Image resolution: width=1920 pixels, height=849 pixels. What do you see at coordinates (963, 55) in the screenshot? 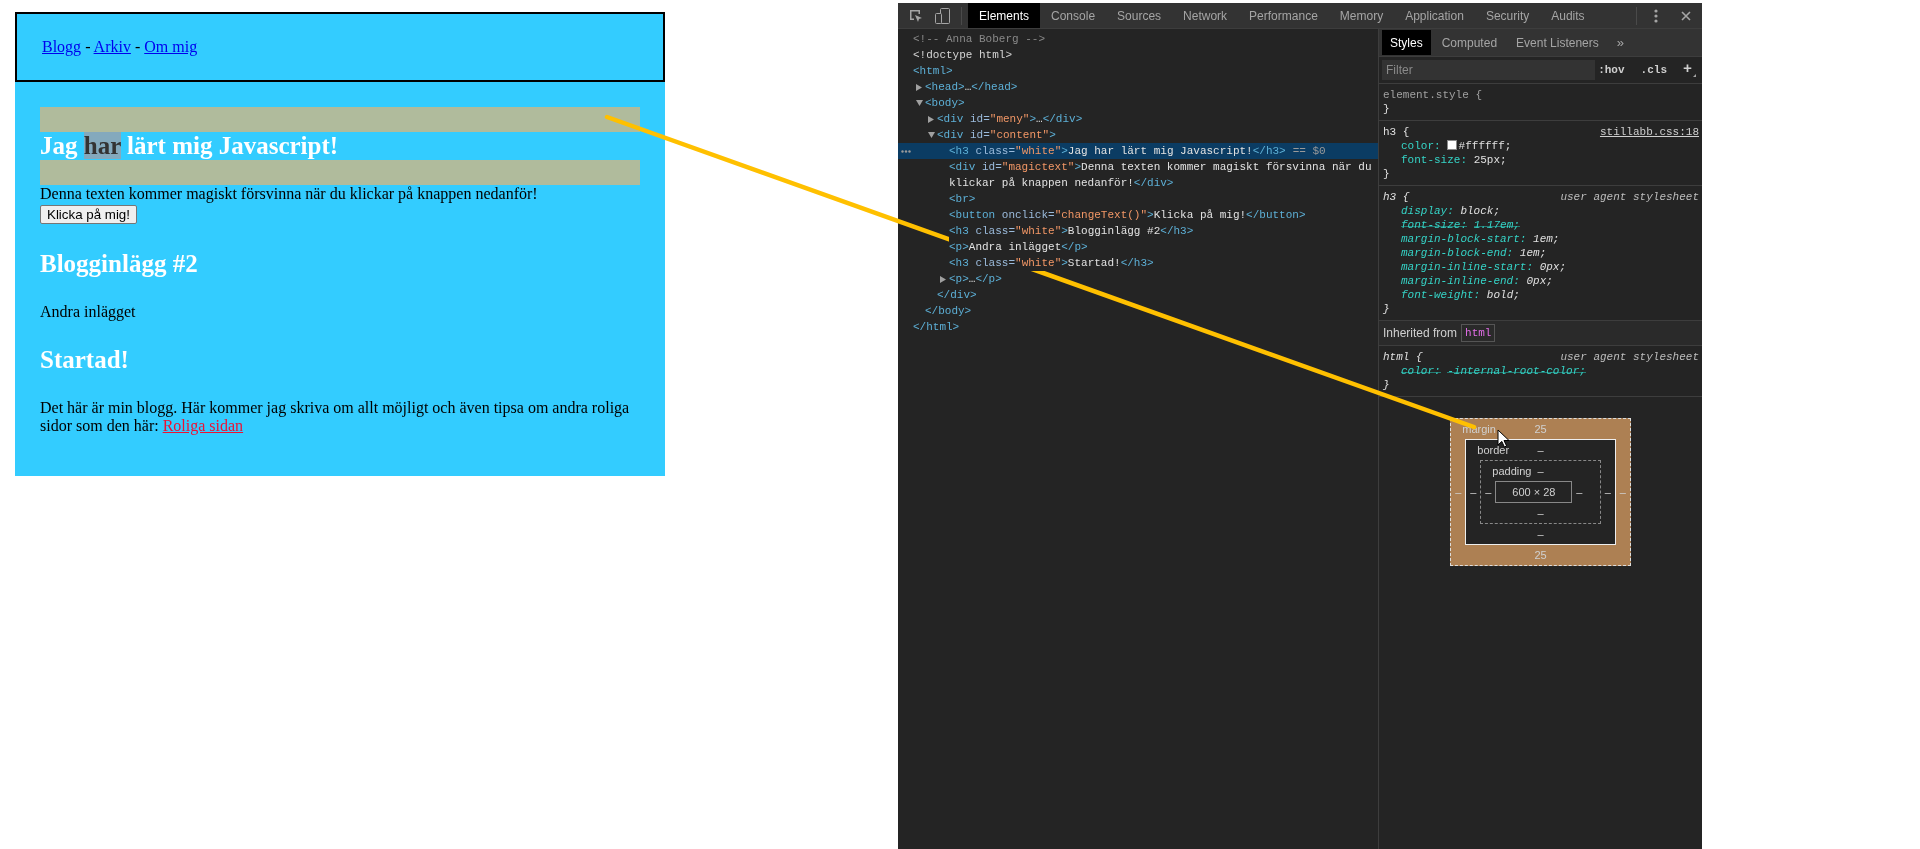
I see `dom-node-text: <!doctype html>` at bounding box center [963, 55].